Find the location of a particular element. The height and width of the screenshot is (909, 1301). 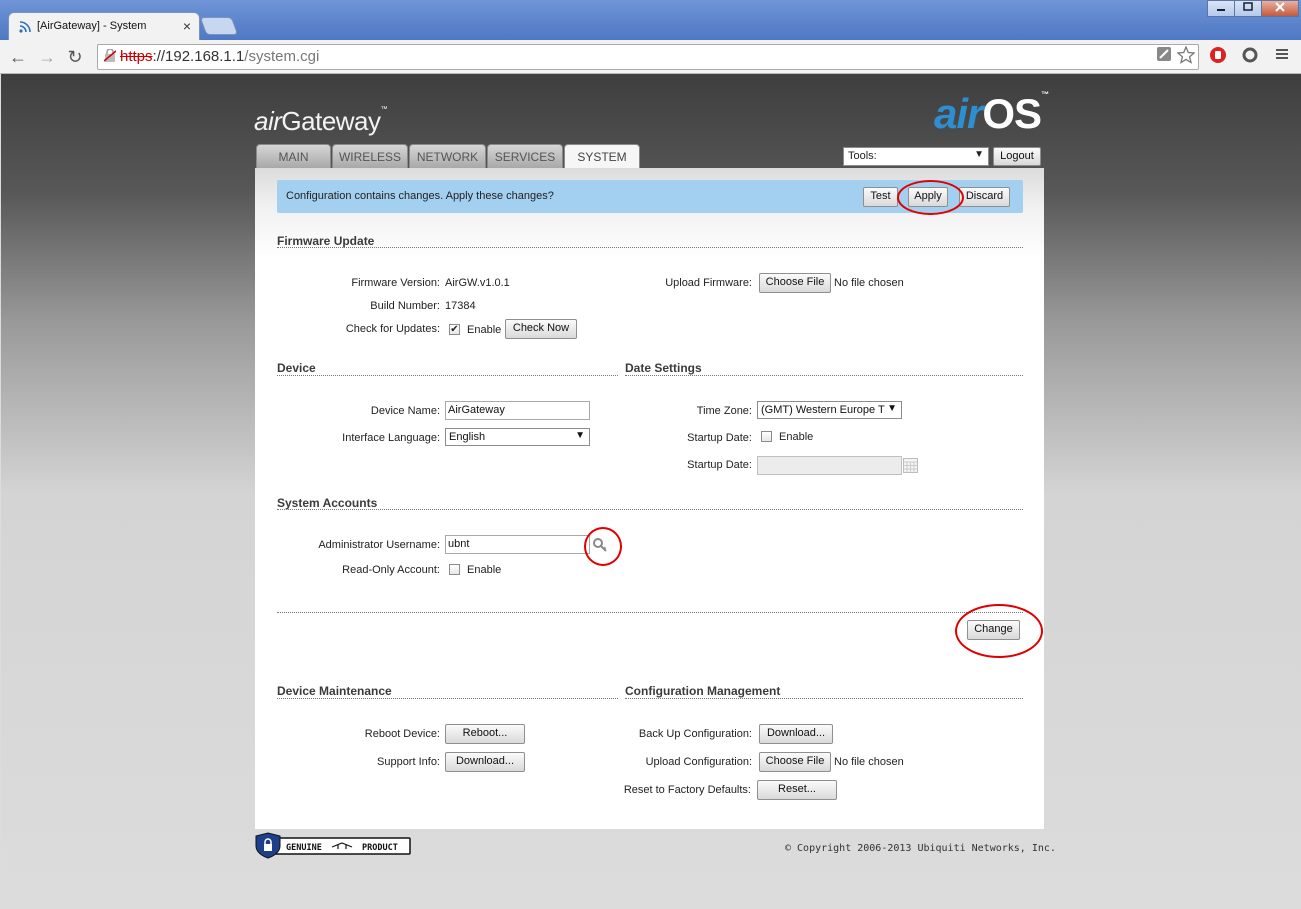

check-updates-label: Check for Updates: is located at coordinates (392, 329).